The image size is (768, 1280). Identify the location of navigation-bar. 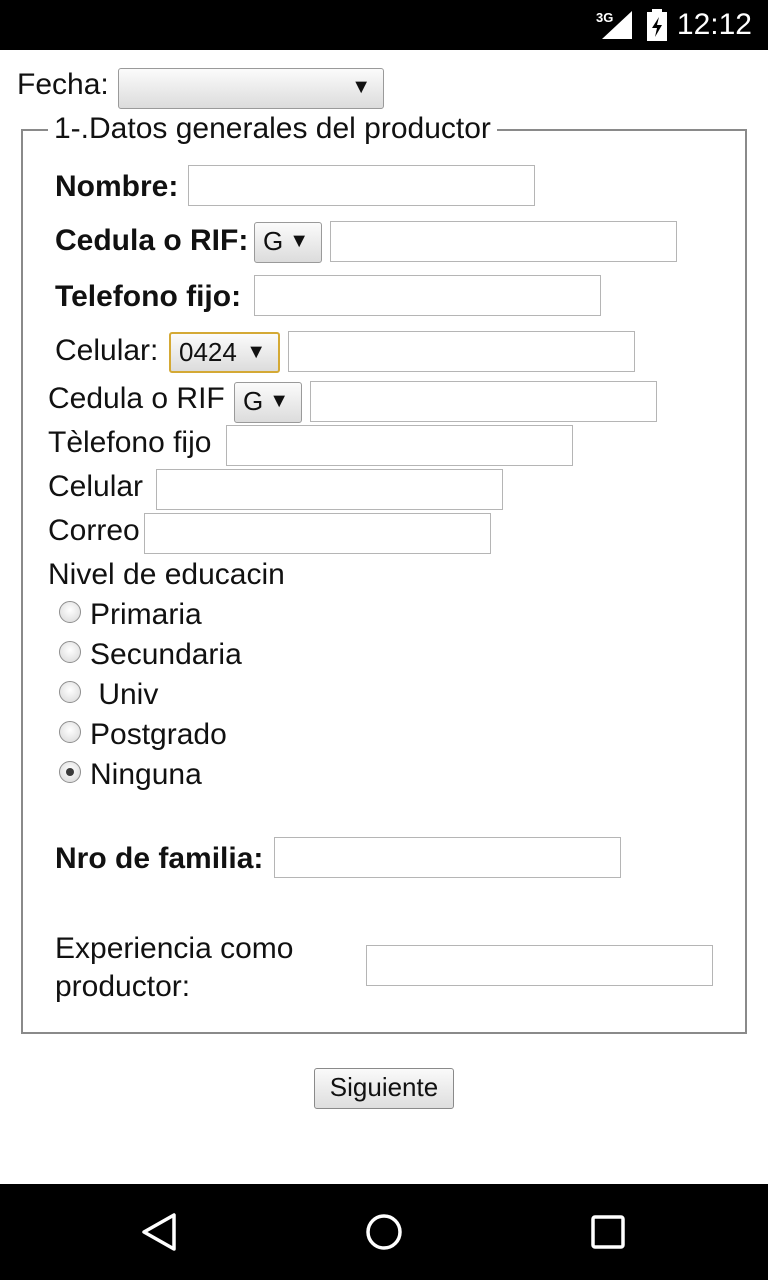
(384, 1232).